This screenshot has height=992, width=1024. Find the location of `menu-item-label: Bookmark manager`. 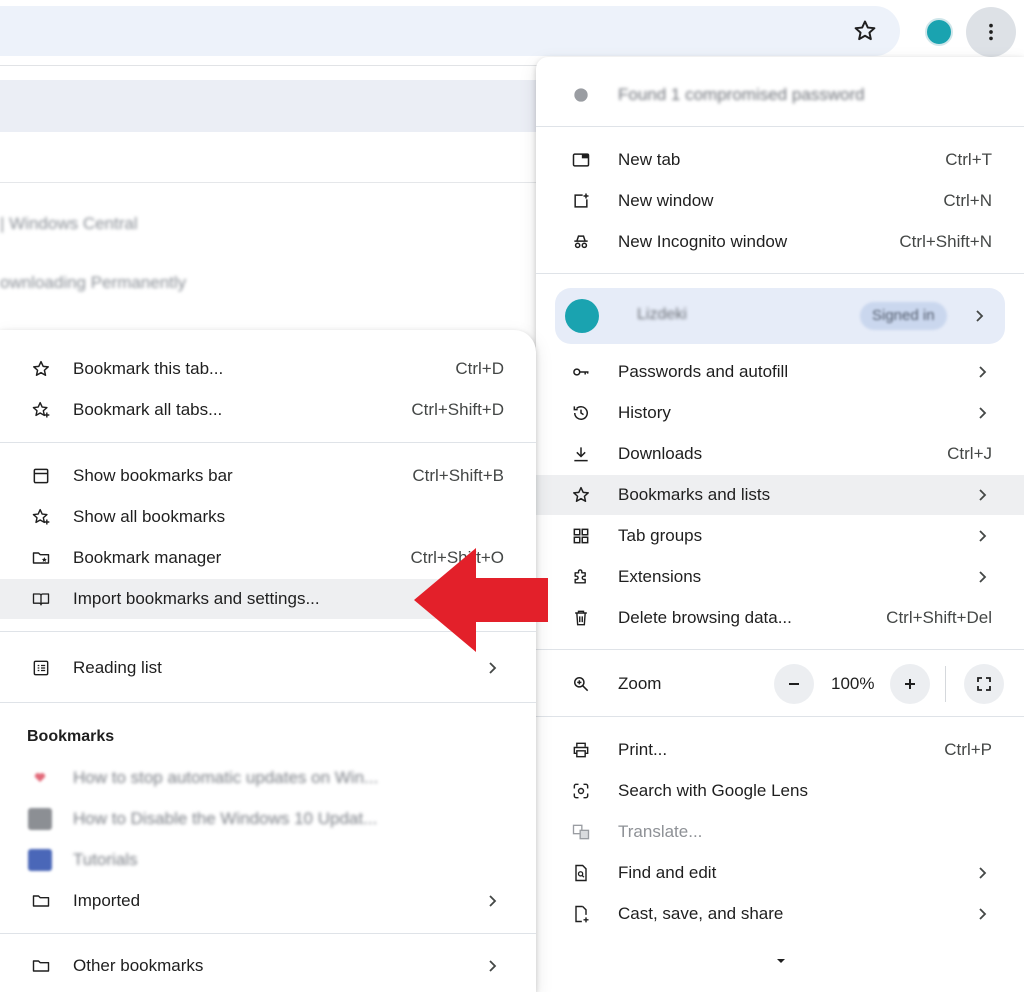

menu-item-label: Bookmark manager is located at coordinates (147, 557).